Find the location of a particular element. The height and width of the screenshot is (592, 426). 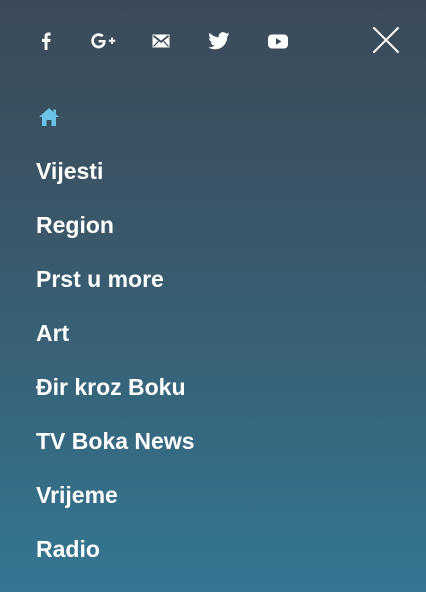

nav-item-prst-u-more: Prst u more is located at coordinates (115, 287).